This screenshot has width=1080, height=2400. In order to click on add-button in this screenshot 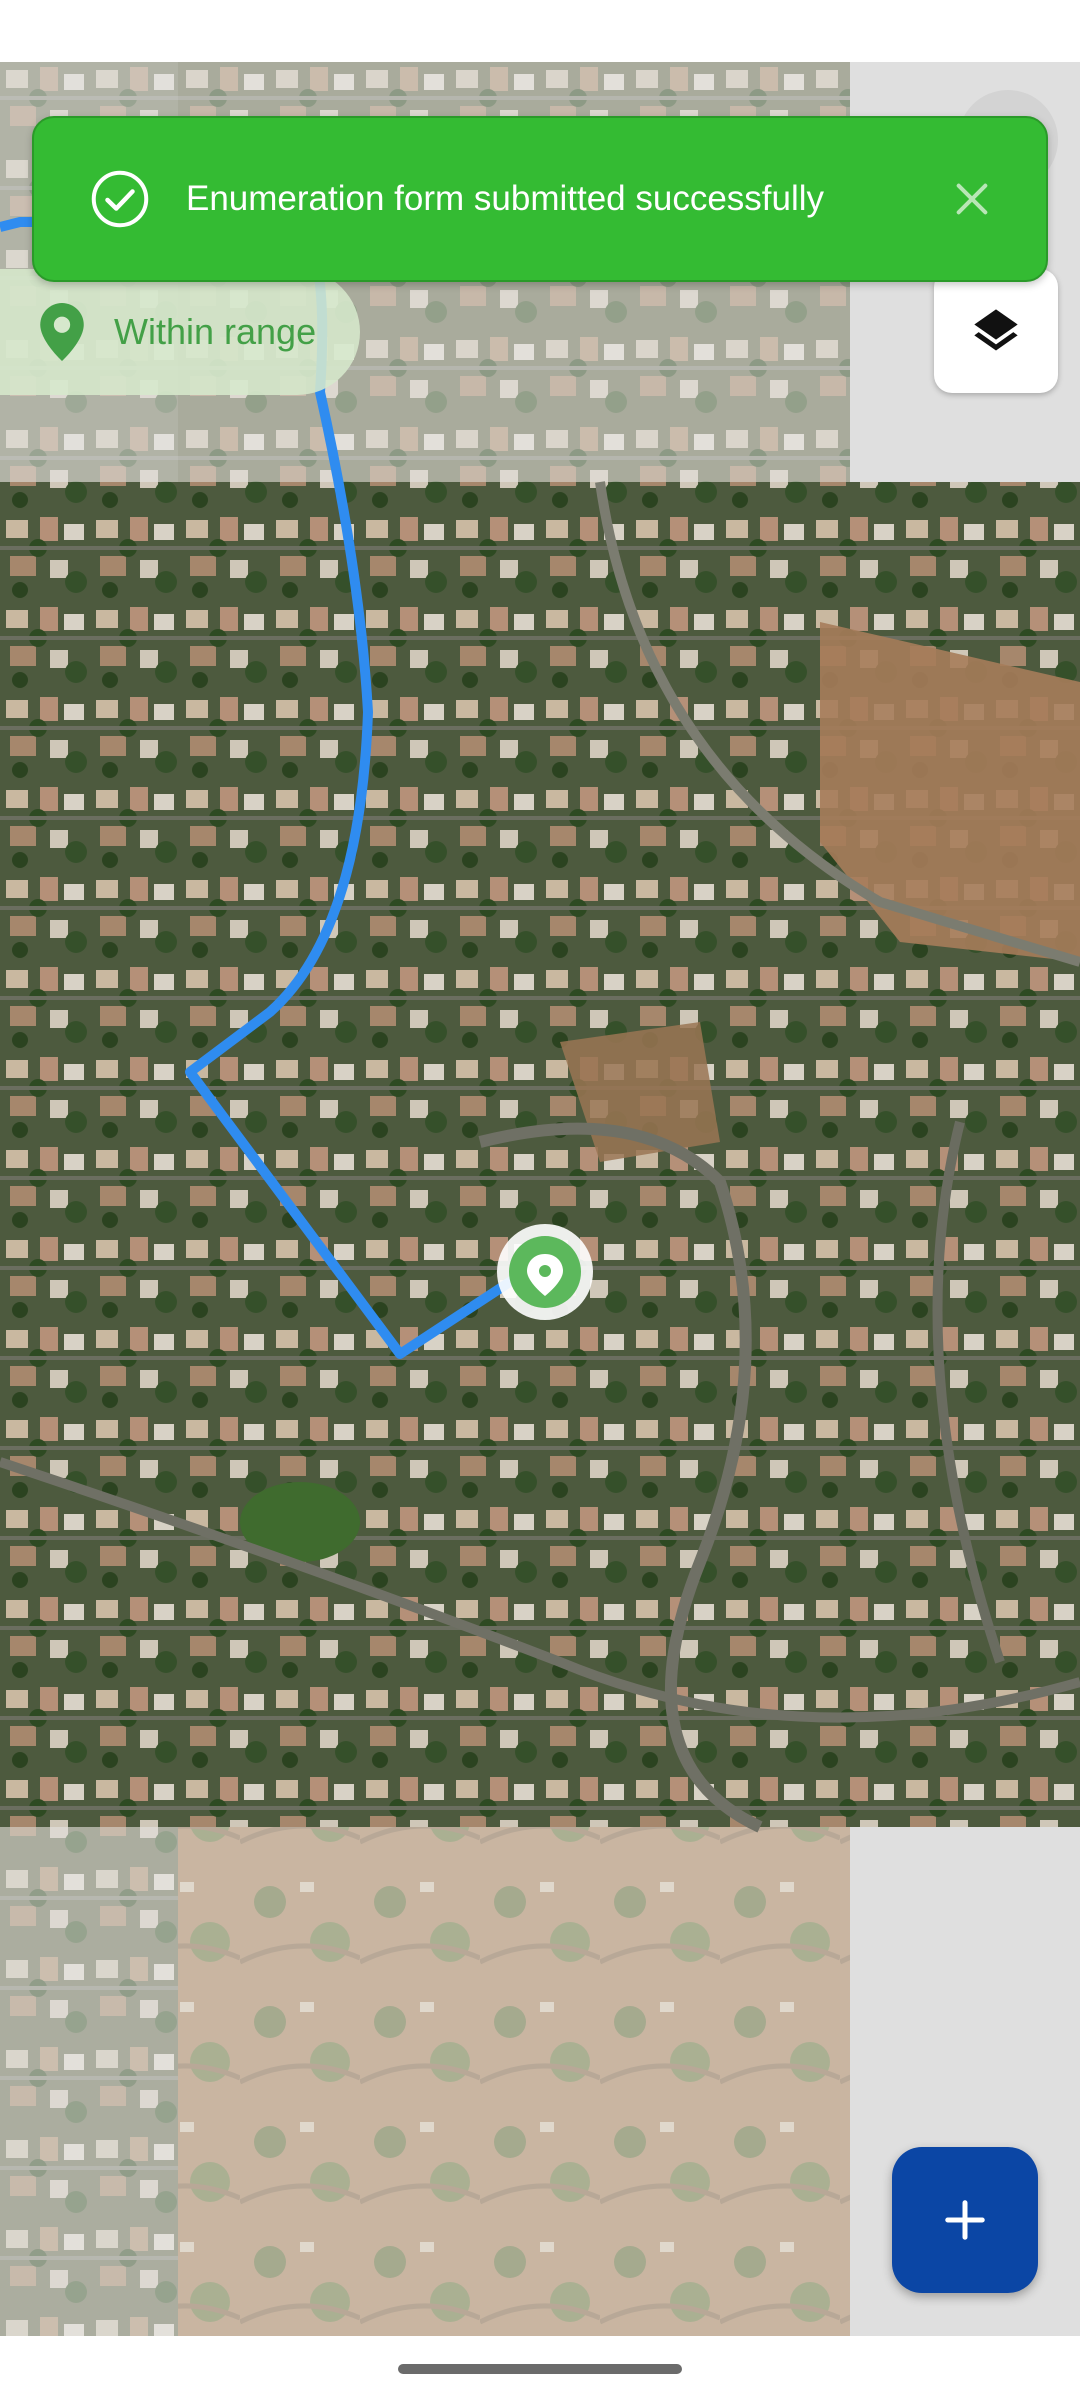, I will do `click(965, 2220)`.